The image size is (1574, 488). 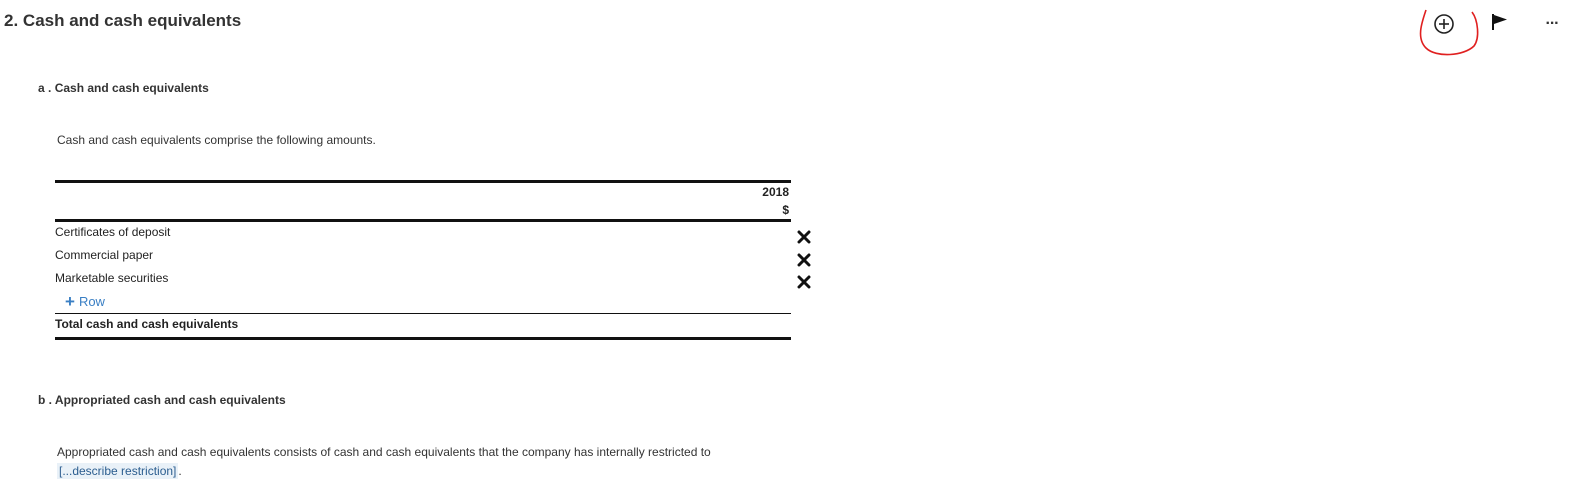 I want to click on table-row: Commercial paper, so click(x=104, y=255).